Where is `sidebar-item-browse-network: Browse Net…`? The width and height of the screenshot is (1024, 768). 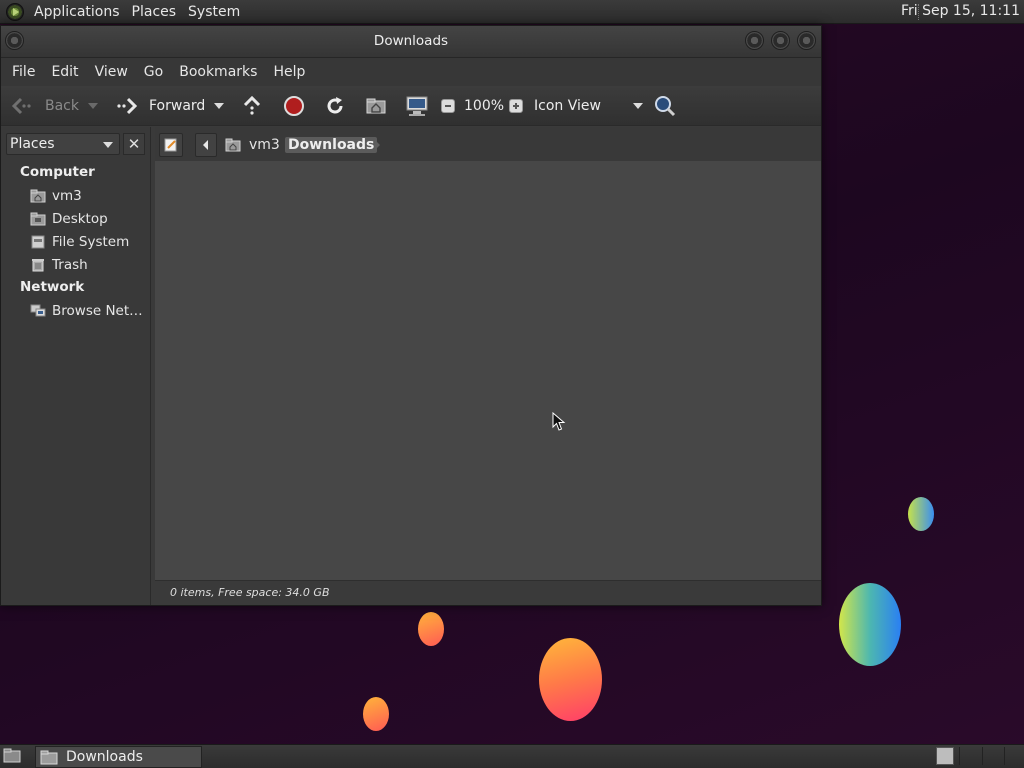
sidebar-item-browse-network: Browse Net… is located at coordinates (75, 310).